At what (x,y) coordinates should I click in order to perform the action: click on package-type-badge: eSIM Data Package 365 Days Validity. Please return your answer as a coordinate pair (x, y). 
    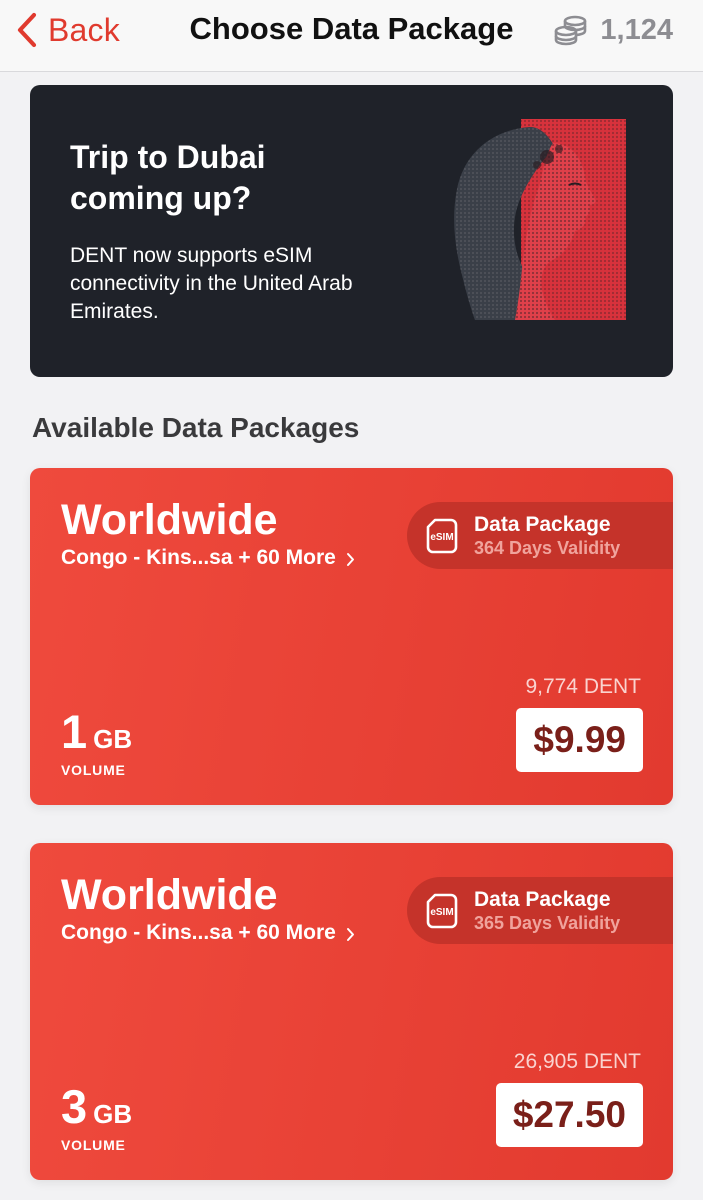
    Looking at the image, I should click on (540, 910).